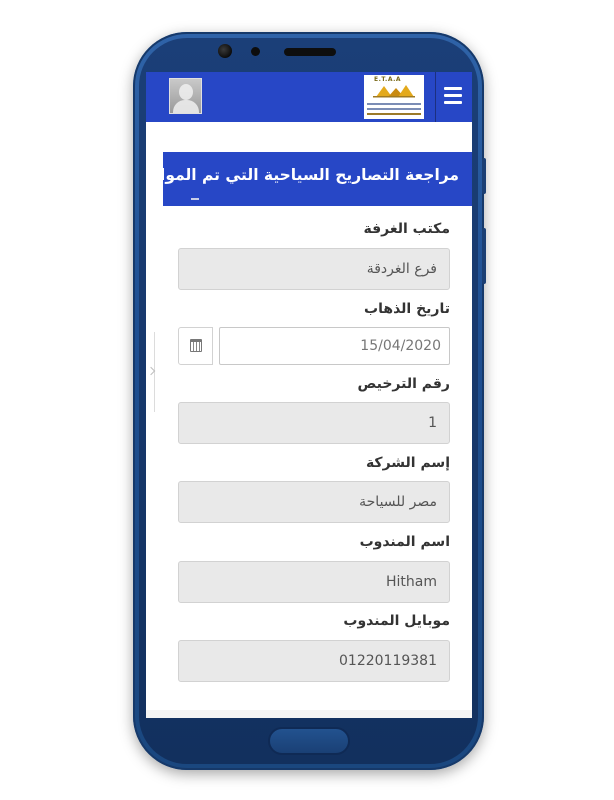 The image size is (614, 800). Describe the element at coordinates (388, 79) in the screenshot. I see `logo-brand-text: E.T.A.A` at that location.